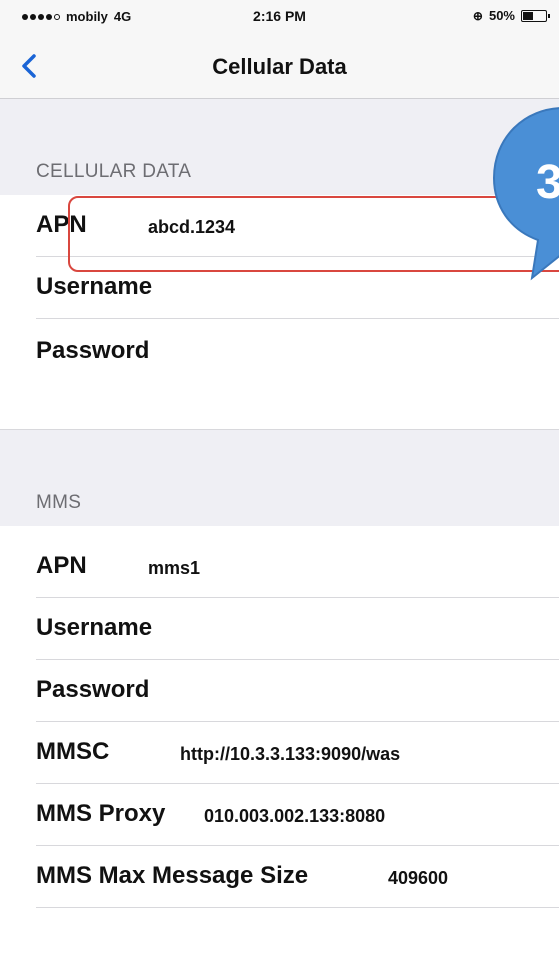 The width and height of the screenshot is (559, 971). I want to click on cellular-username-label: Username, so click(94, 286).